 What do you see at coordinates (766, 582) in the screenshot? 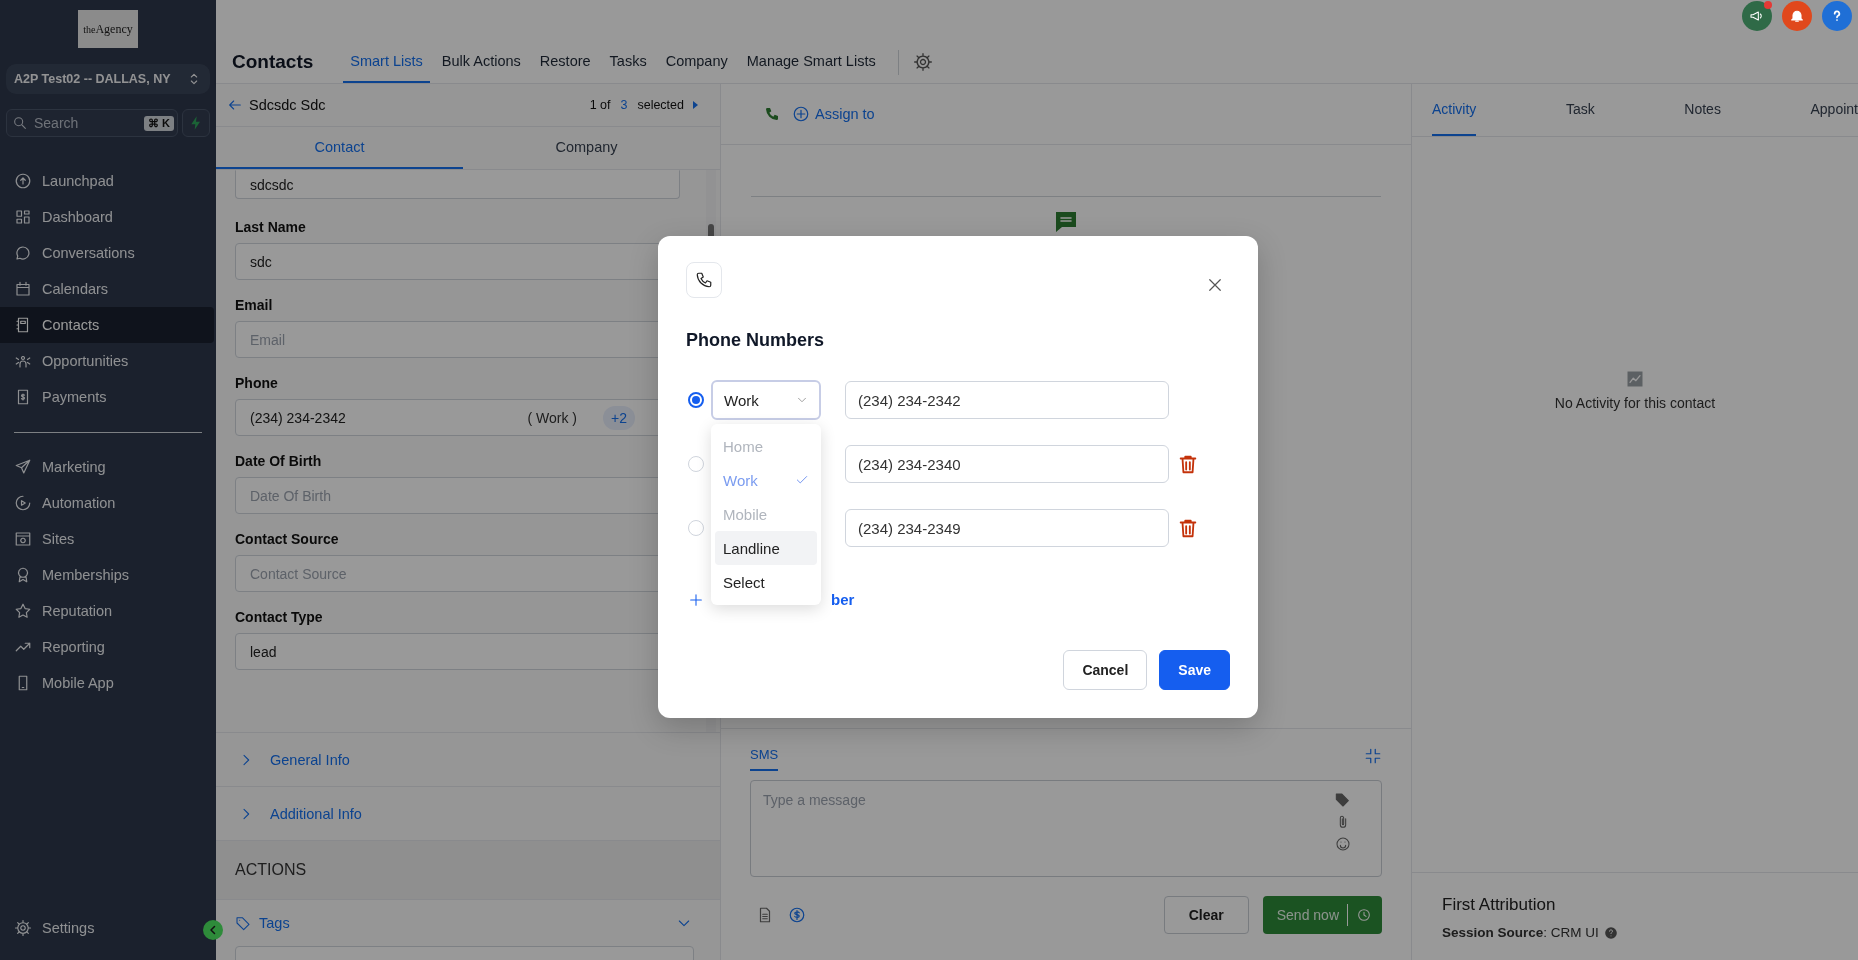
I see `menu-option: Select` at bounding box center [766, 582].